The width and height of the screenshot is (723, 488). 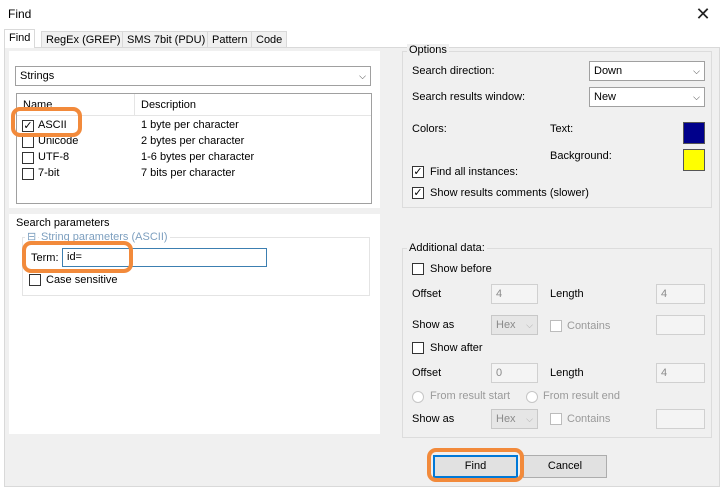 I want to click on tab-regex: RegEx (GREP), so click(x=83, y=39).